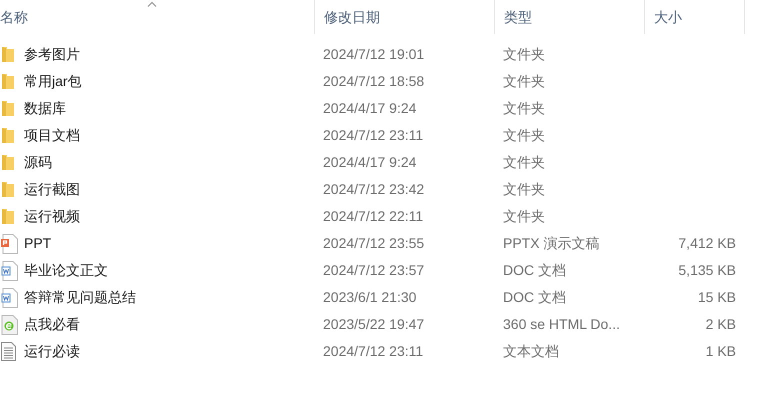 The width and height of the screenshot is (784, 414). I want to click on file-row: 常用jar包 2024/7/12 18:58 文件夹, so click(392, 81).